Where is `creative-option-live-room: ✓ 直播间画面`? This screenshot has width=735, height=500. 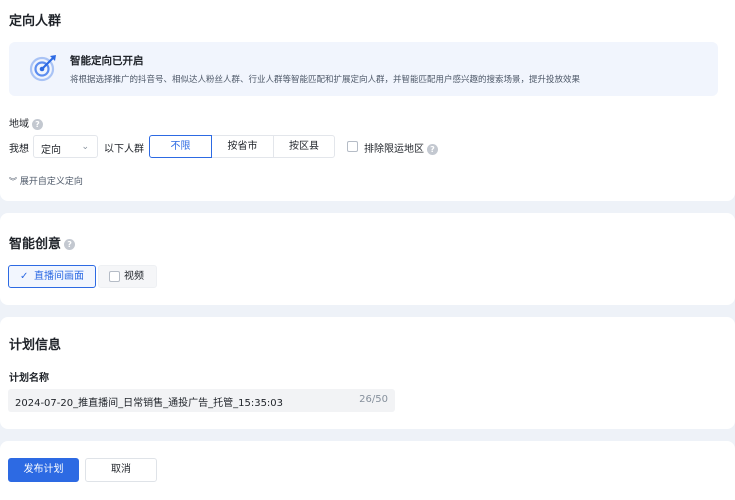 creative-option-live-room: ✓ 直播间画面 is located at coordinates (52, 276).